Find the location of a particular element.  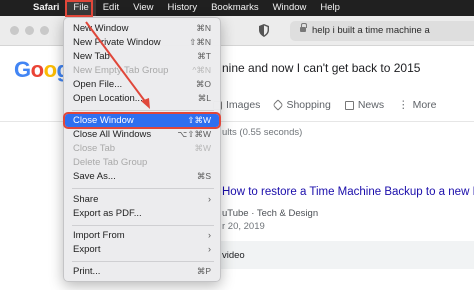

menu-item-import-from: Import From › is located at coordinates (142, 235).